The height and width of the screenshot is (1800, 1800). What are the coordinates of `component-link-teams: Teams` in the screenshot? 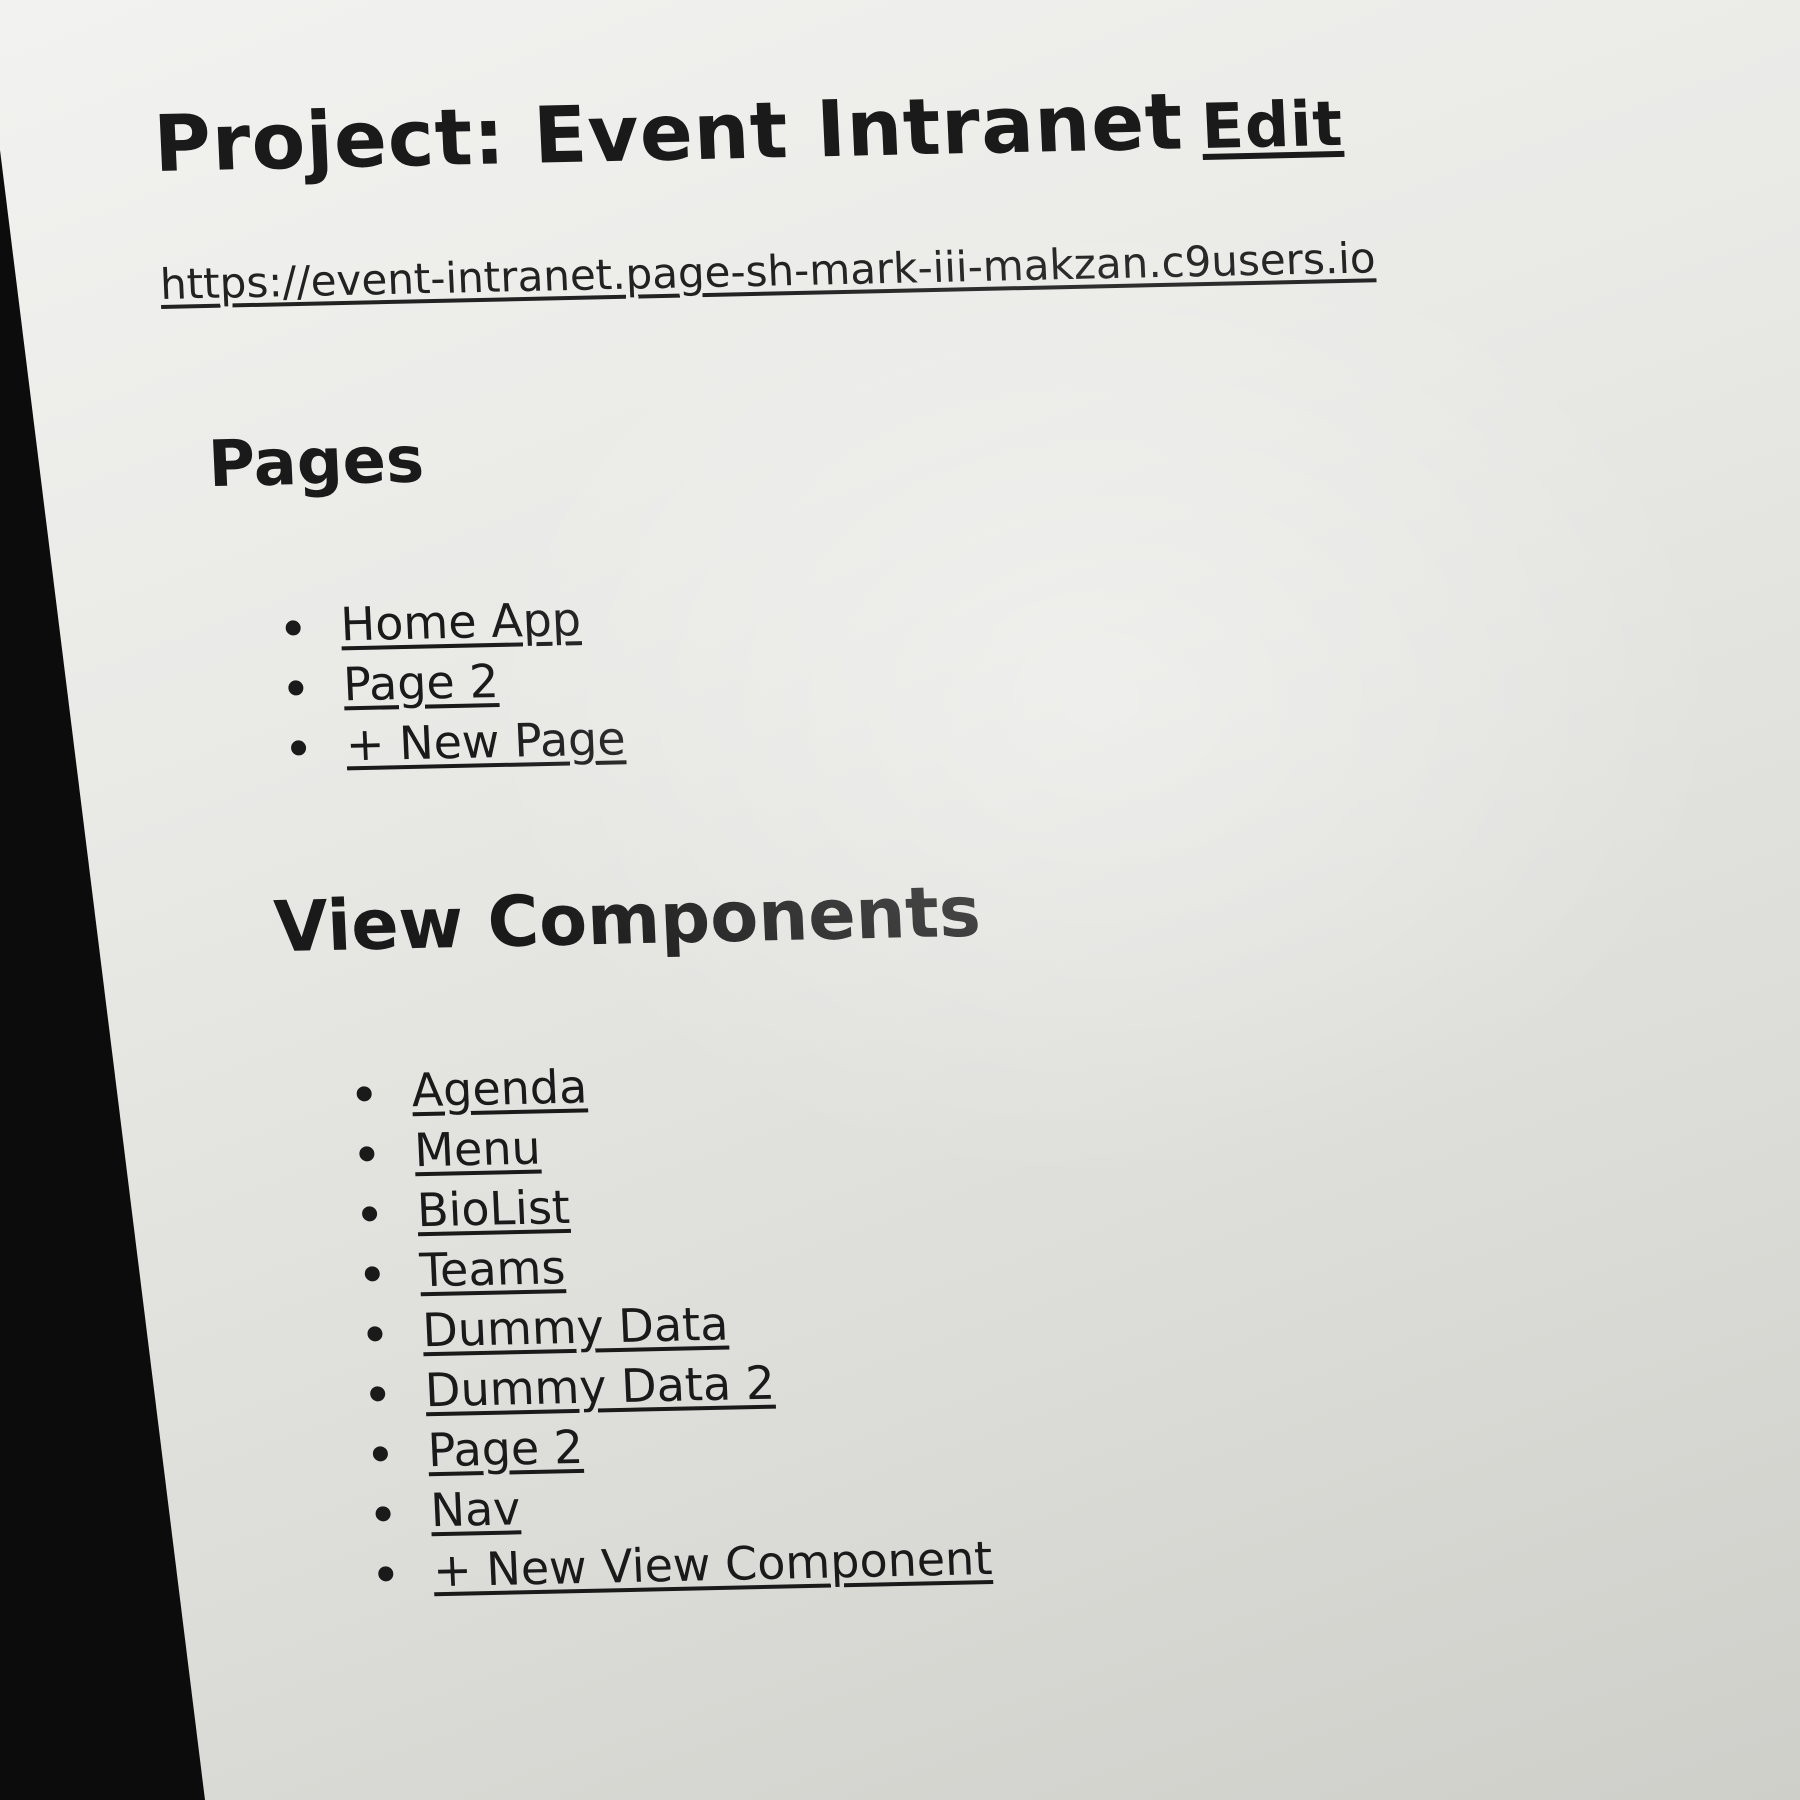 It's located at (492, 1268).